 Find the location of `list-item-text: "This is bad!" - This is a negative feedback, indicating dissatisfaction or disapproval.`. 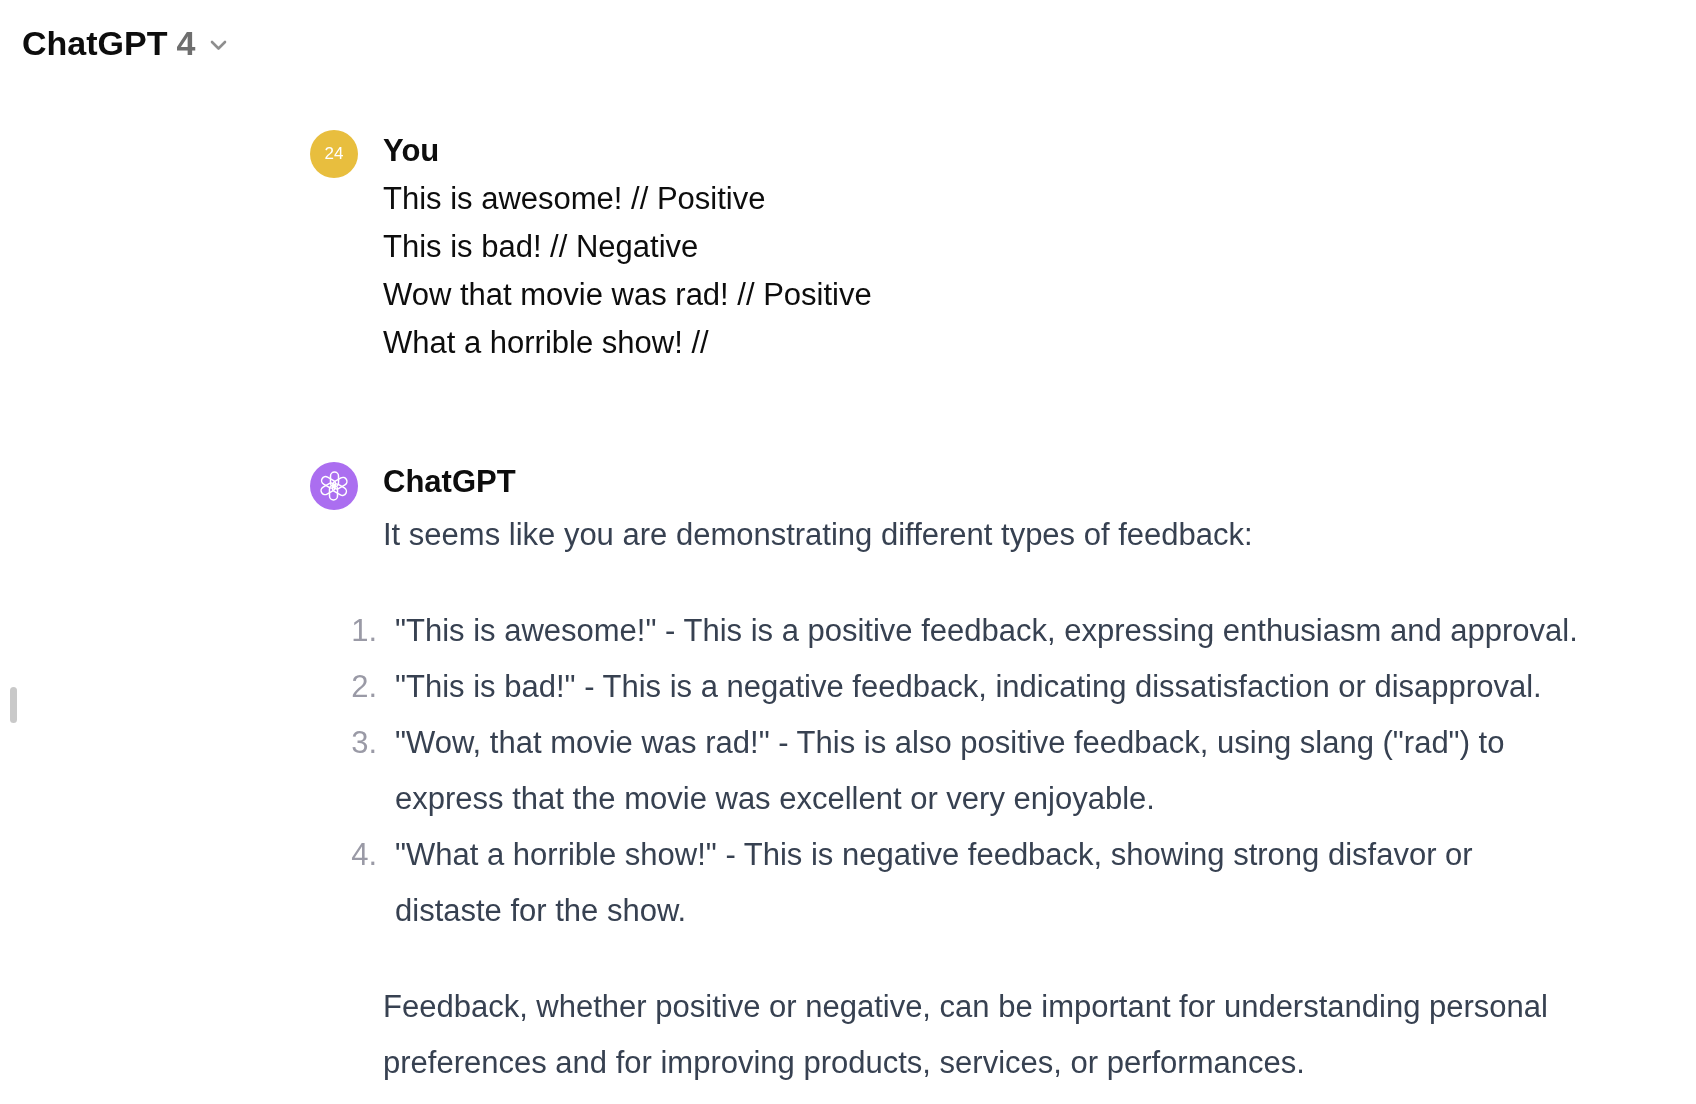

list-item-text: "This is bad!" - This is a negative feedback, indicating dissatisfaction or disapproval. is located at coordinates (969, 687).